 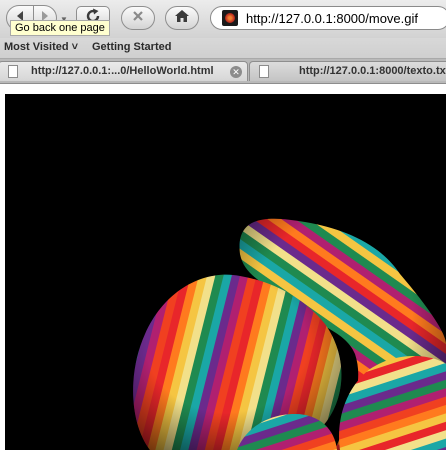 I want to click on tab-title: http://127.0.0.1:...0/HelloWorld.html, so click(x=122, y=71).